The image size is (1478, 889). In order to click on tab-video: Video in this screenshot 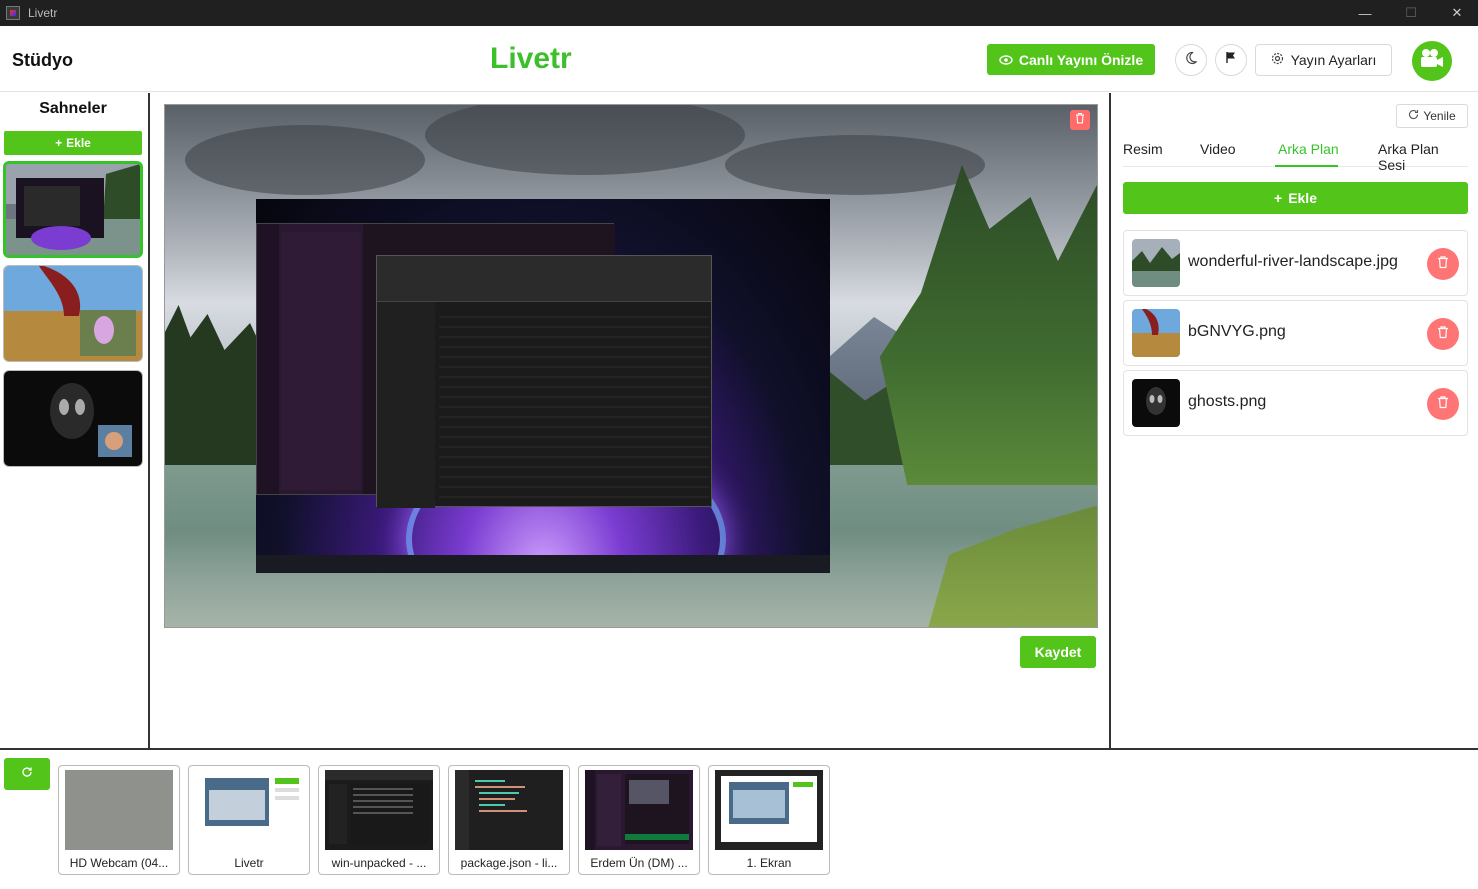, I will do `click(1218, 149)`.